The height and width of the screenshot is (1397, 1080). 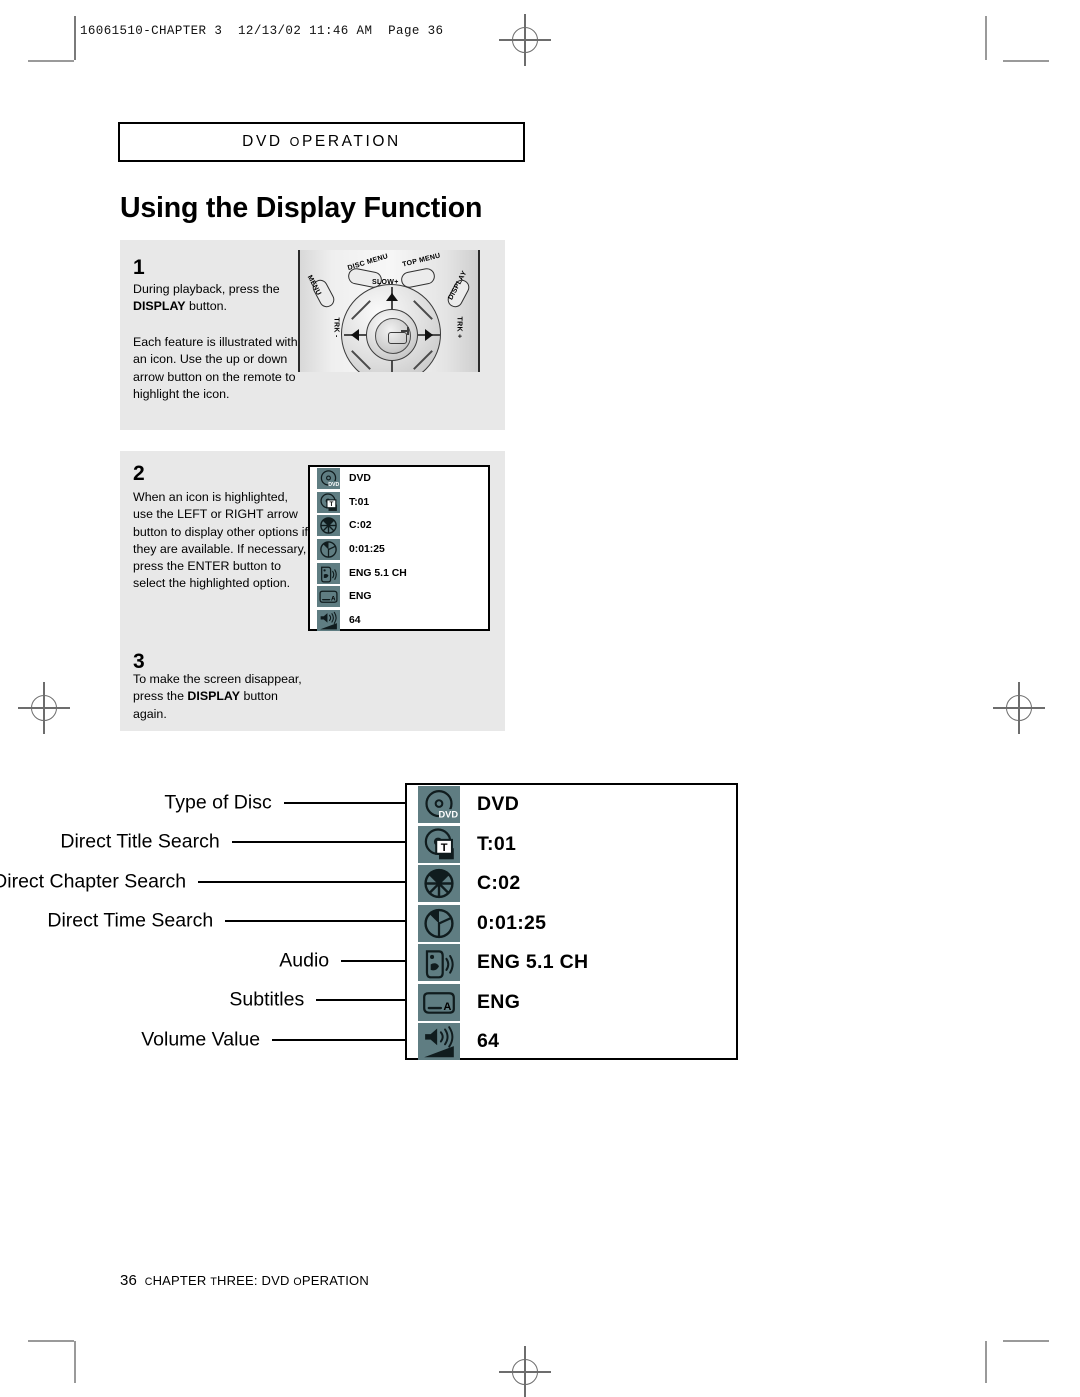 What do you see at coordinates (51, 1341) in the screenshot?
I see `crop-mark-bl-h` at bounding box center [51, 1341].